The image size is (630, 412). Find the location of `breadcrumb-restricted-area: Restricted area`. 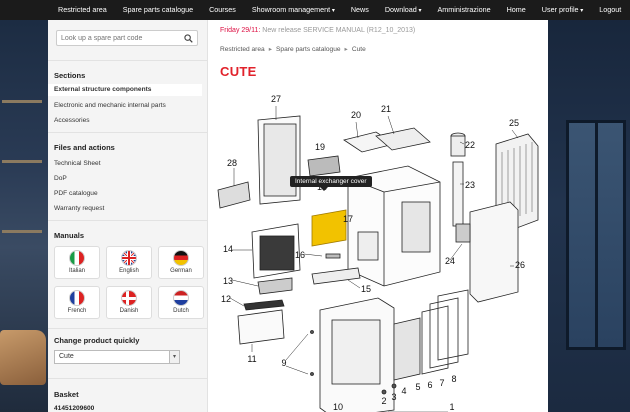

breadcrumb-restricted-area: Restricted area is located at coordinates (242, 49).